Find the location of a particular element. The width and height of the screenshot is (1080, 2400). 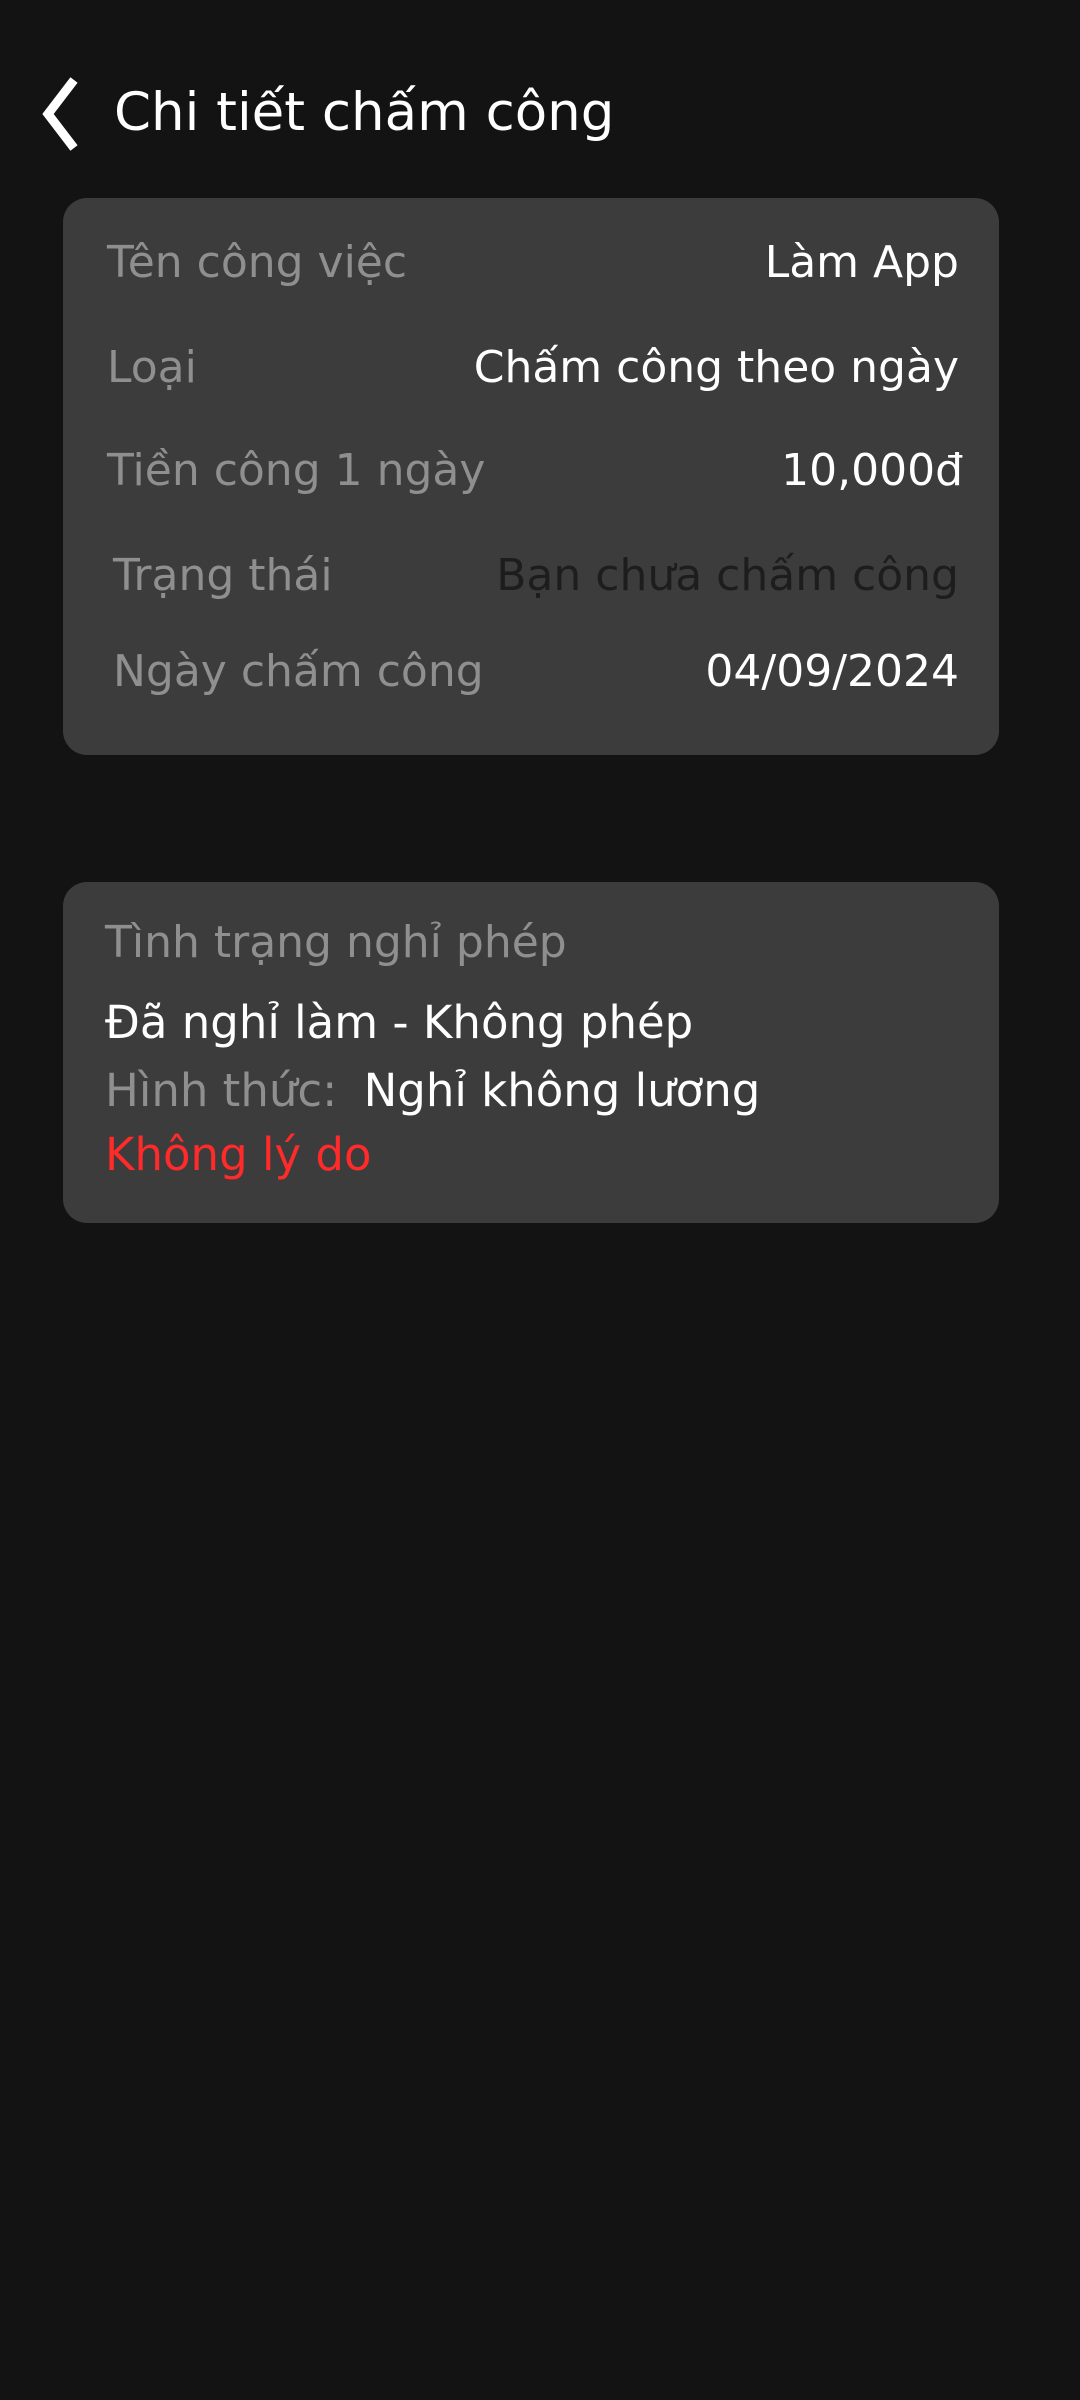

job-name-value: Làm App is located at coordinates (861, 262).